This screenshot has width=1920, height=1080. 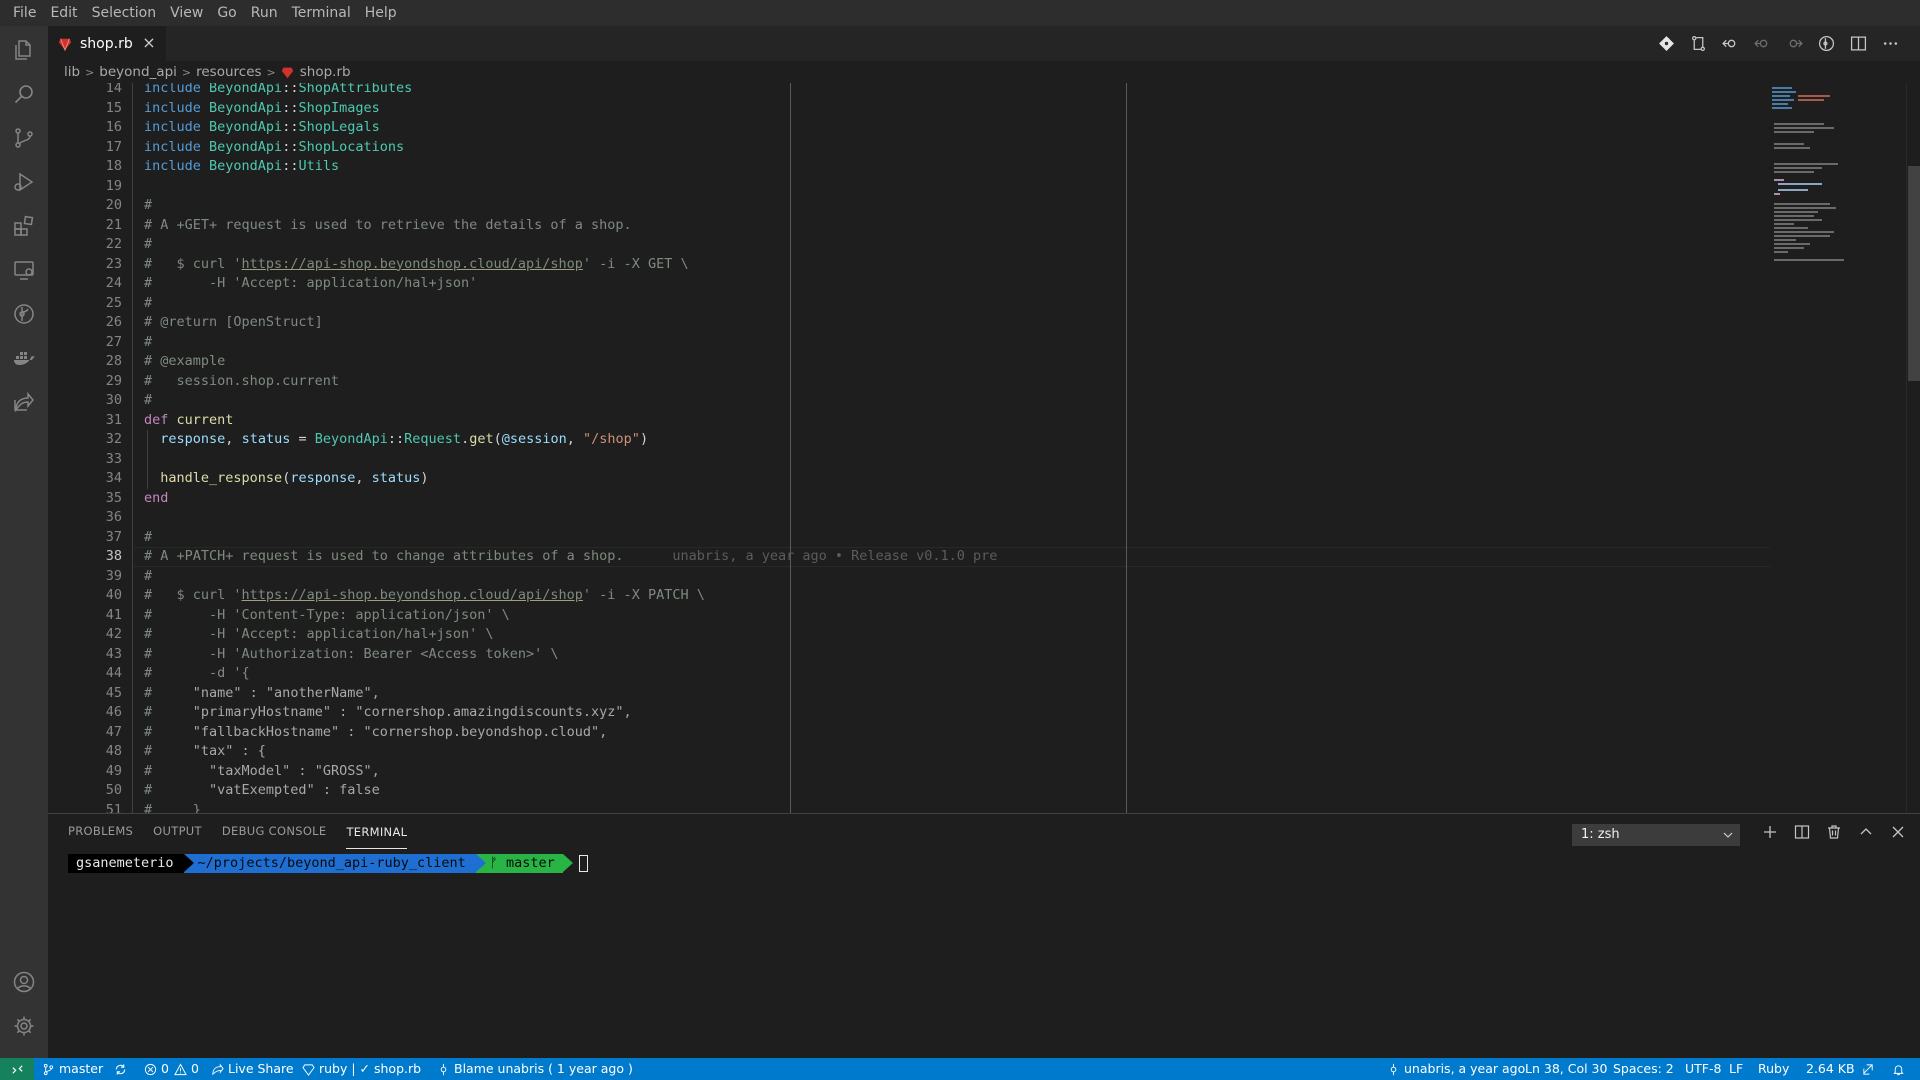 I want to click on trash-icon, so click(x=1834, y=832).